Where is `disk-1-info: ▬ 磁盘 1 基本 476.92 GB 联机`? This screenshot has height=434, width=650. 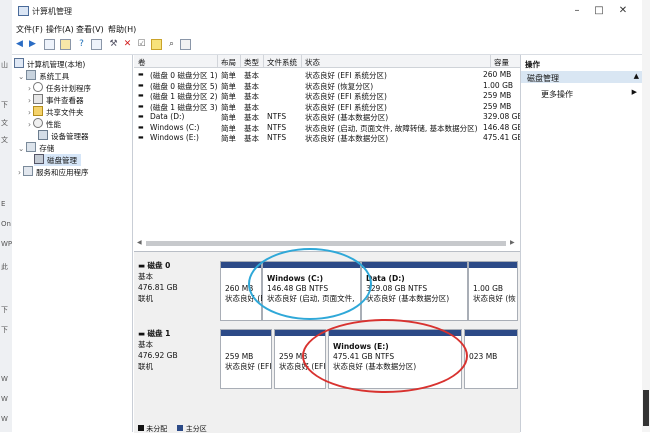
disk-1-info: ▬ 磁盘 1 基本 476.92 GB 联机 is located at coordinates (158, 350).